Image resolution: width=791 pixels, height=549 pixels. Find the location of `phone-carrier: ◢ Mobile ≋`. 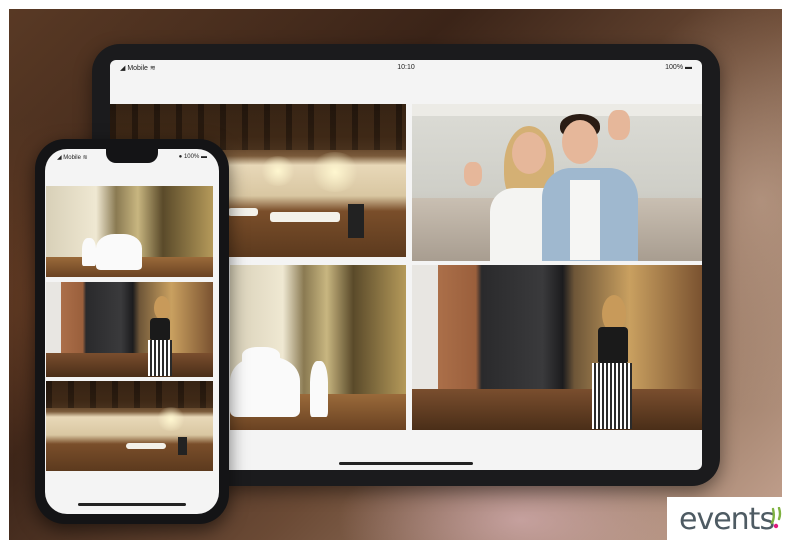

phone-carrier: ◢ Mobile ≋ is located at coordinates (72, 158).